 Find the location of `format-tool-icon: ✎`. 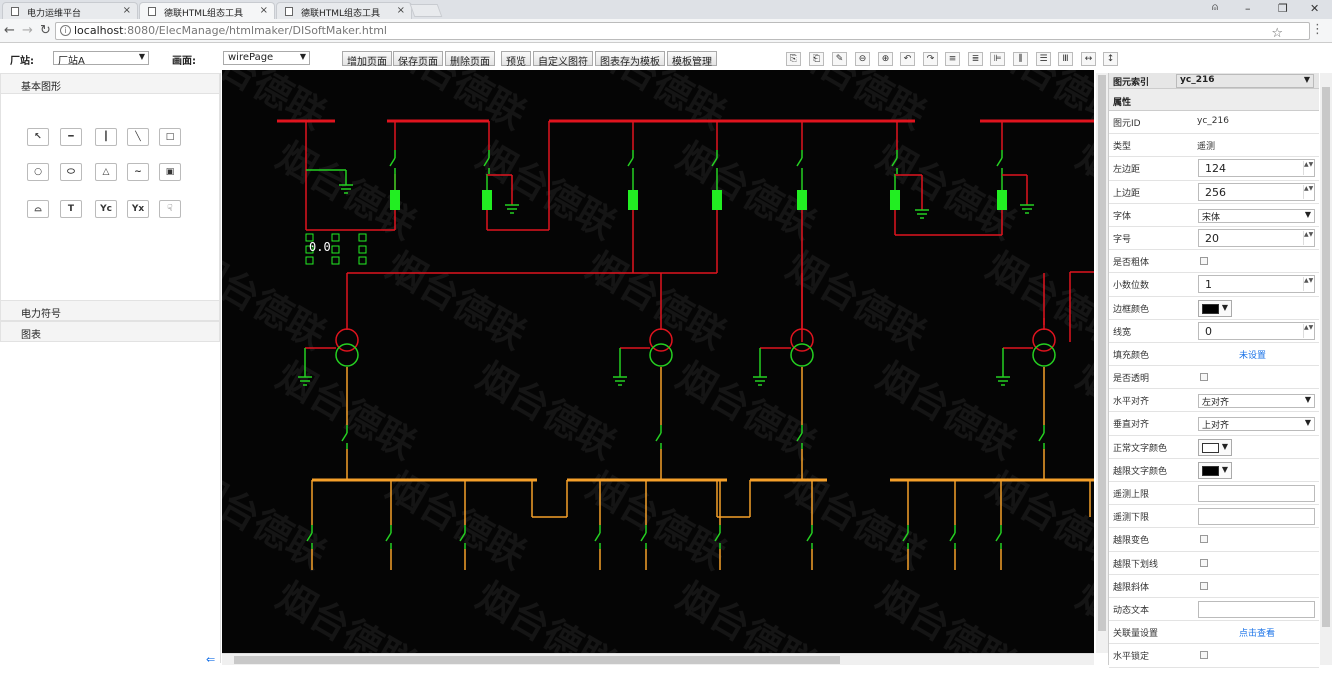

format-tool-icon: ✎ is located at coordinates (839, 59).